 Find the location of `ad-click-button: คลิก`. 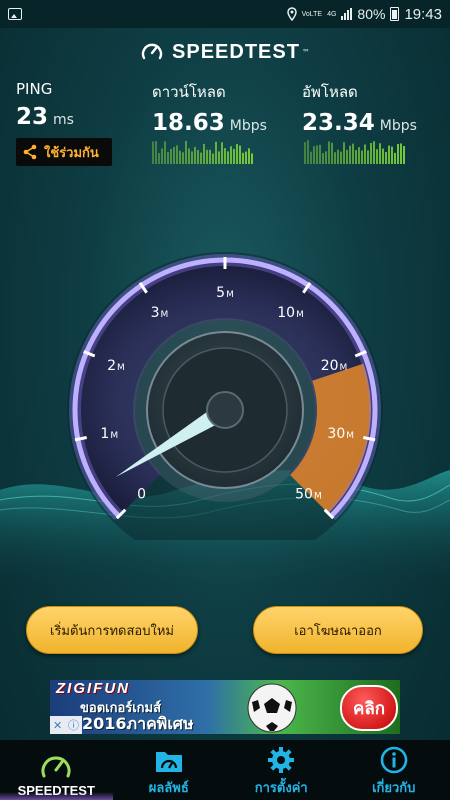

ad-click-button: คลิก is located at coordinates (369, 708).